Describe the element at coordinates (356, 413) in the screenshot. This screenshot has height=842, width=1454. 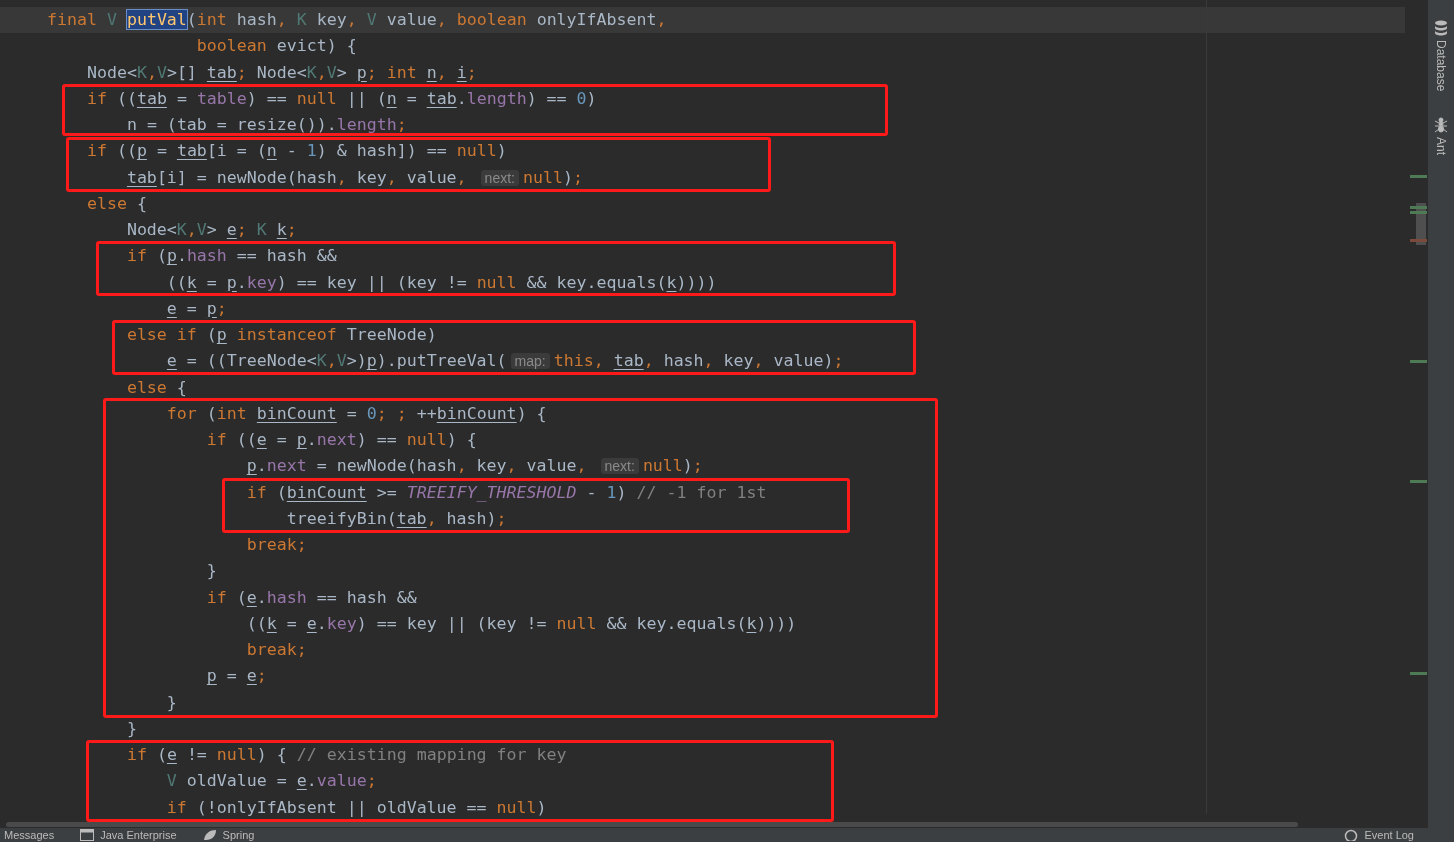
I see `code-line: for (int binCount = 0; ; ++binCount) {` at that location.